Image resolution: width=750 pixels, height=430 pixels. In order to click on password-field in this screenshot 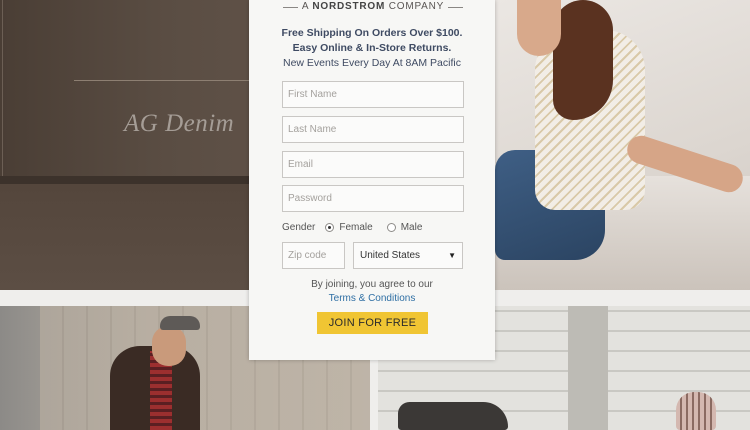, I will do `click(373, 198)`.